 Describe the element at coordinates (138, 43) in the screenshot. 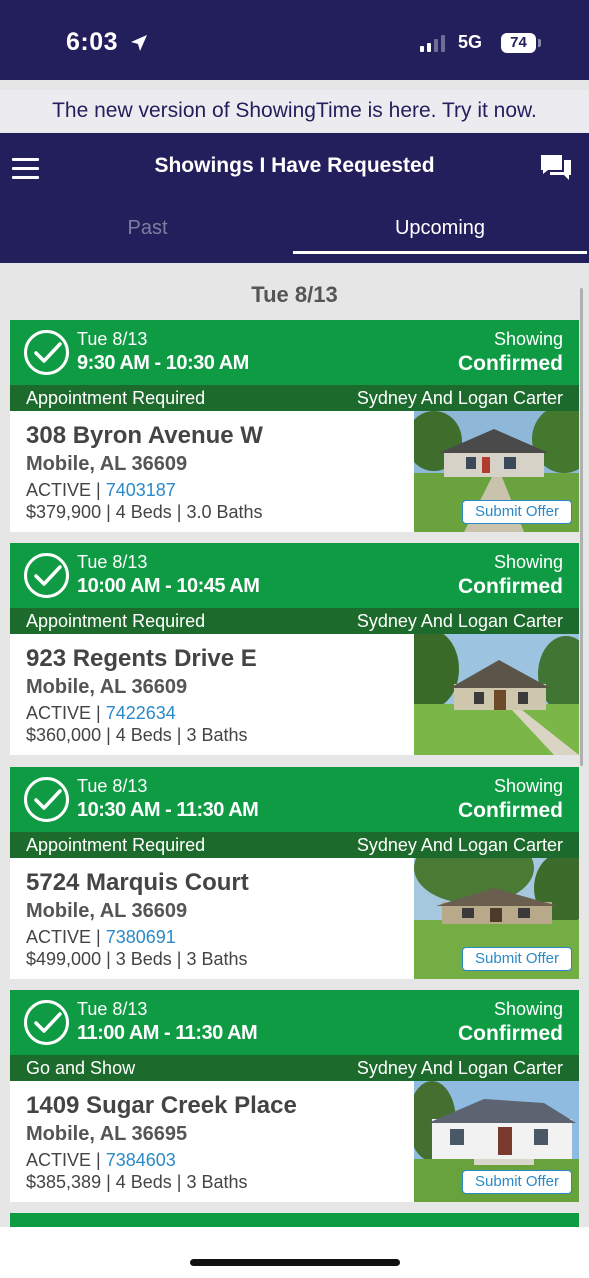

I see `location-arrow-icon` at that location.